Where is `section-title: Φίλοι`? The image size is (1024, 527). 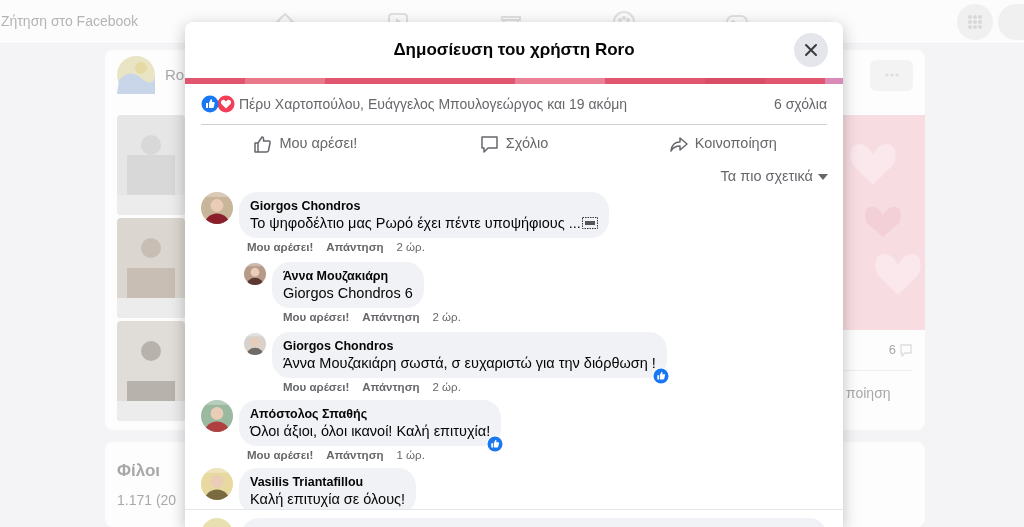
section-title: Φίλοι is located at coordinates (139, 471).